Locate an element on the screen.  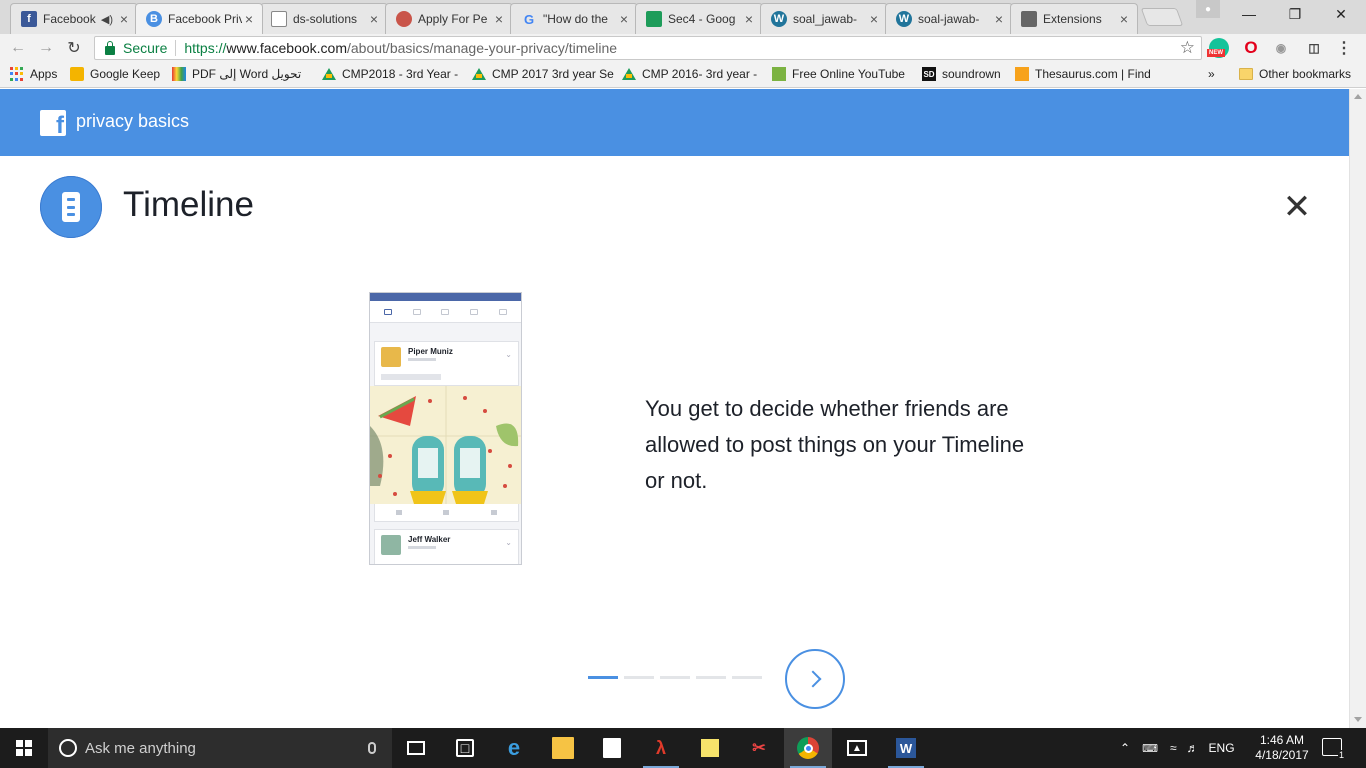
task-view-button is located at coordinates (416, 748).